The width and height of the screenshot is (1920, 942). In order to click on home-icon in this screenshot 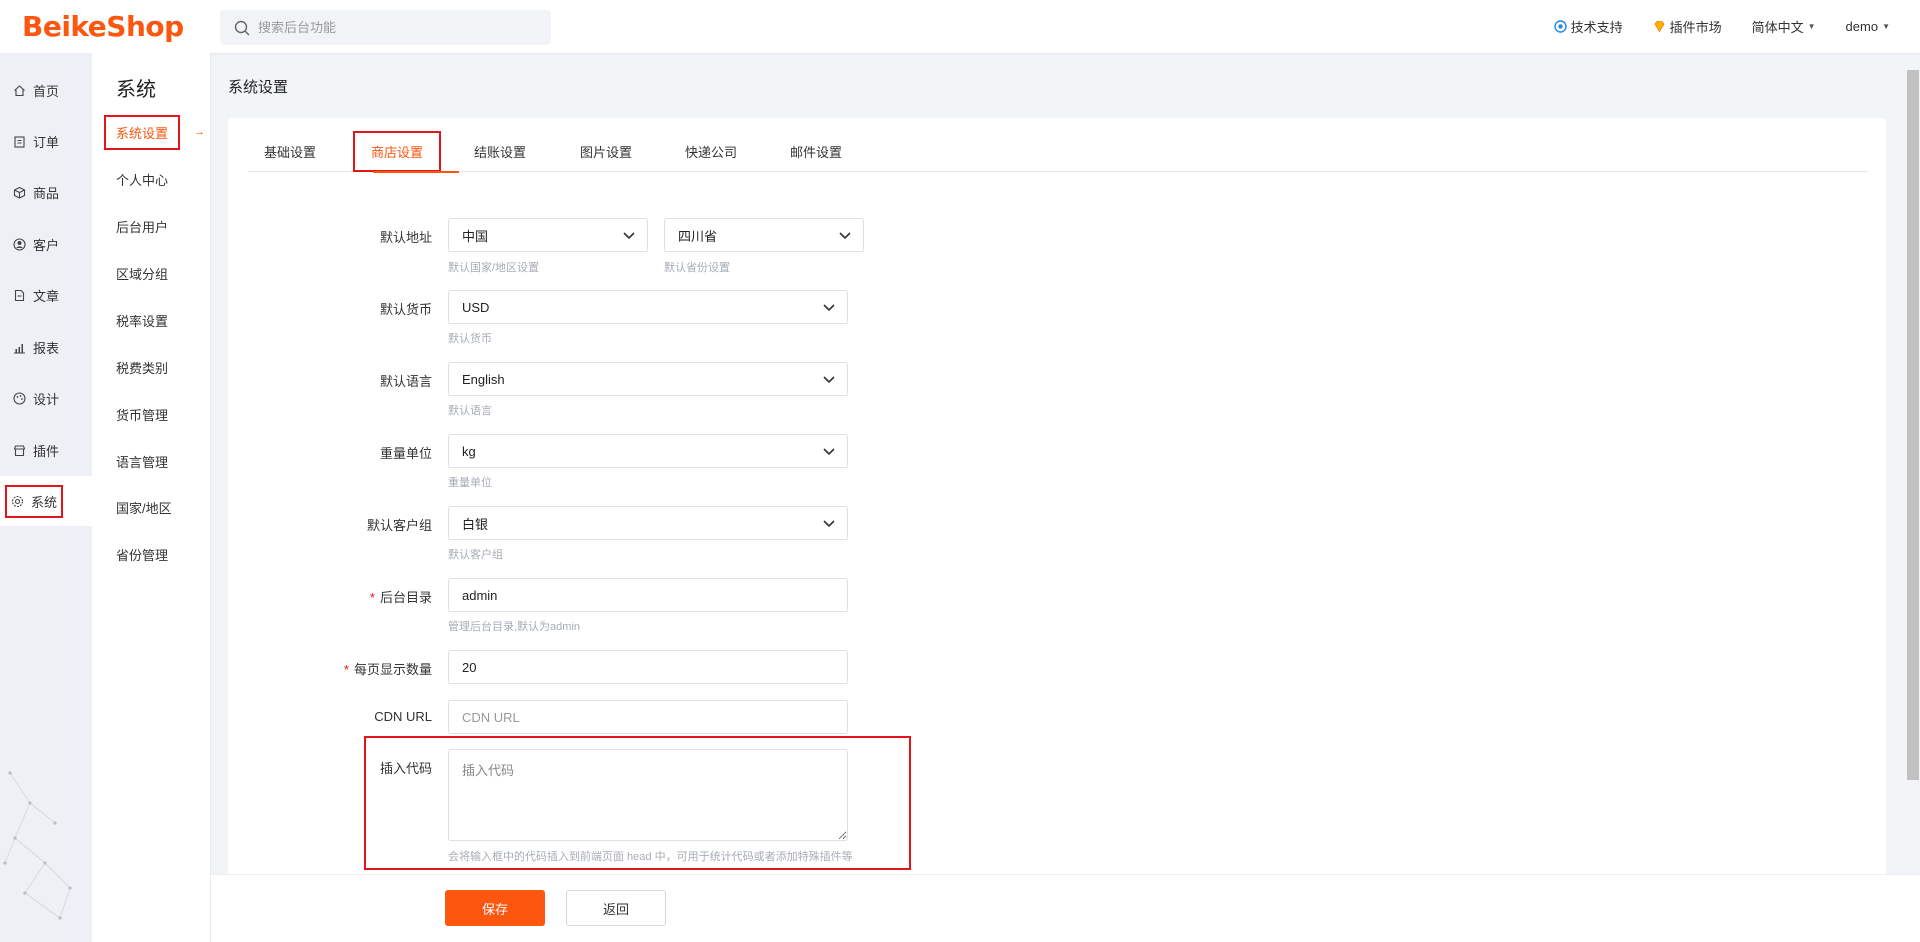, I will do `click(19, 90)`.